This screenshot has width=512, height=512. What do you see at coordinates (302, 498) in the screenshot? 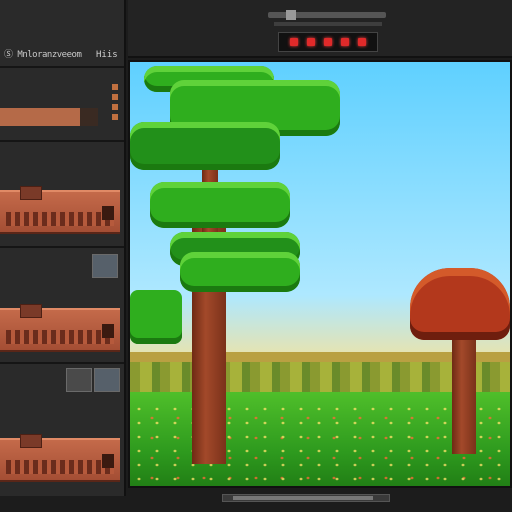
I see `scrollbar-thumb` at bounding box center [302, 498].